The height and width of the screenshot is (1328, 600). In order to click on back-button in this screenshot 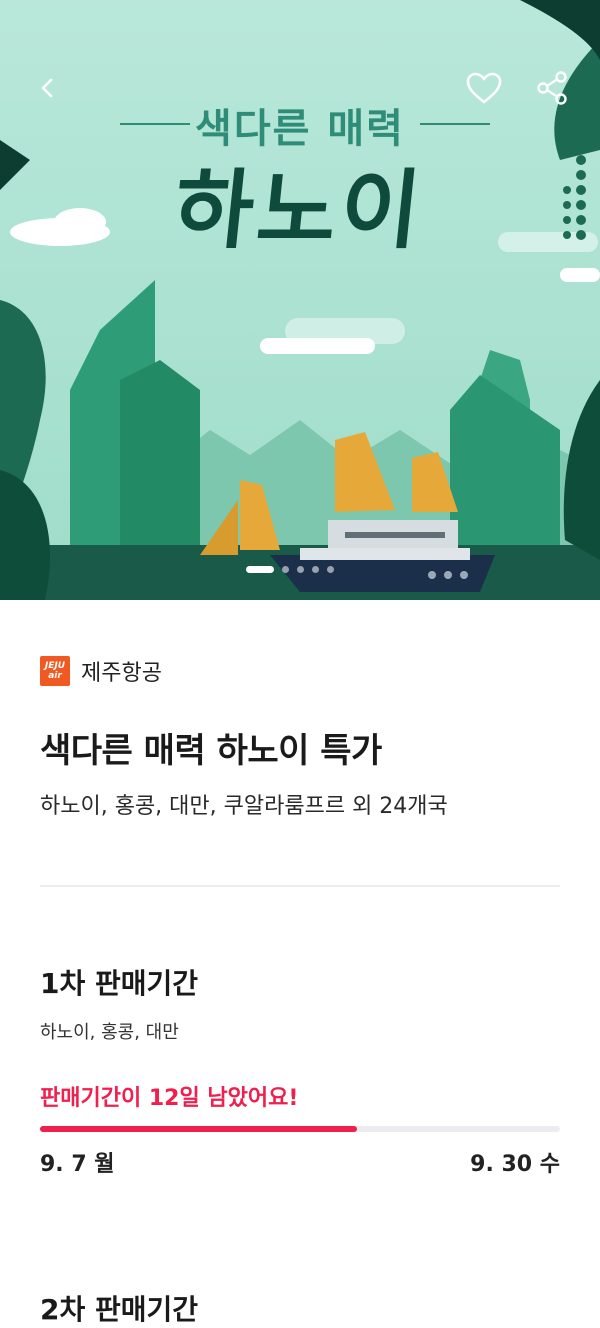, I will do `click(48, 88)`.